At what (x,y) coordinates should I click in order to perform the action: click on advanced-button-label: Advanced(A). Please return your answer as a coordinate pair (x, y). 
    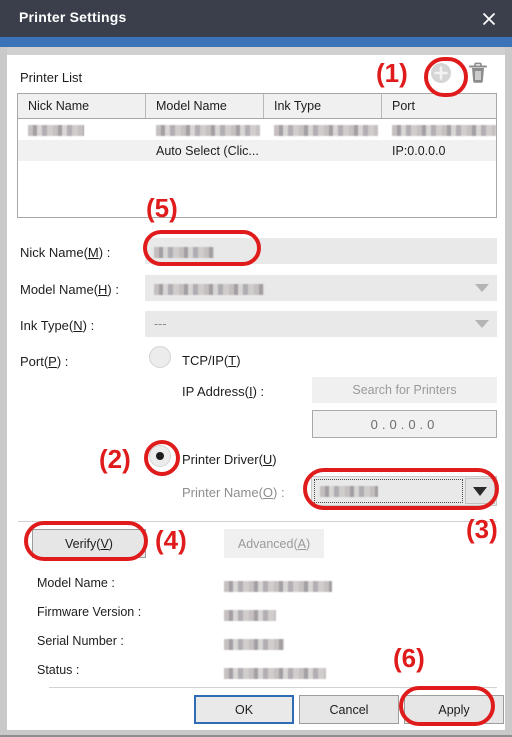
    Looking at the image, I should click on (274, 543).